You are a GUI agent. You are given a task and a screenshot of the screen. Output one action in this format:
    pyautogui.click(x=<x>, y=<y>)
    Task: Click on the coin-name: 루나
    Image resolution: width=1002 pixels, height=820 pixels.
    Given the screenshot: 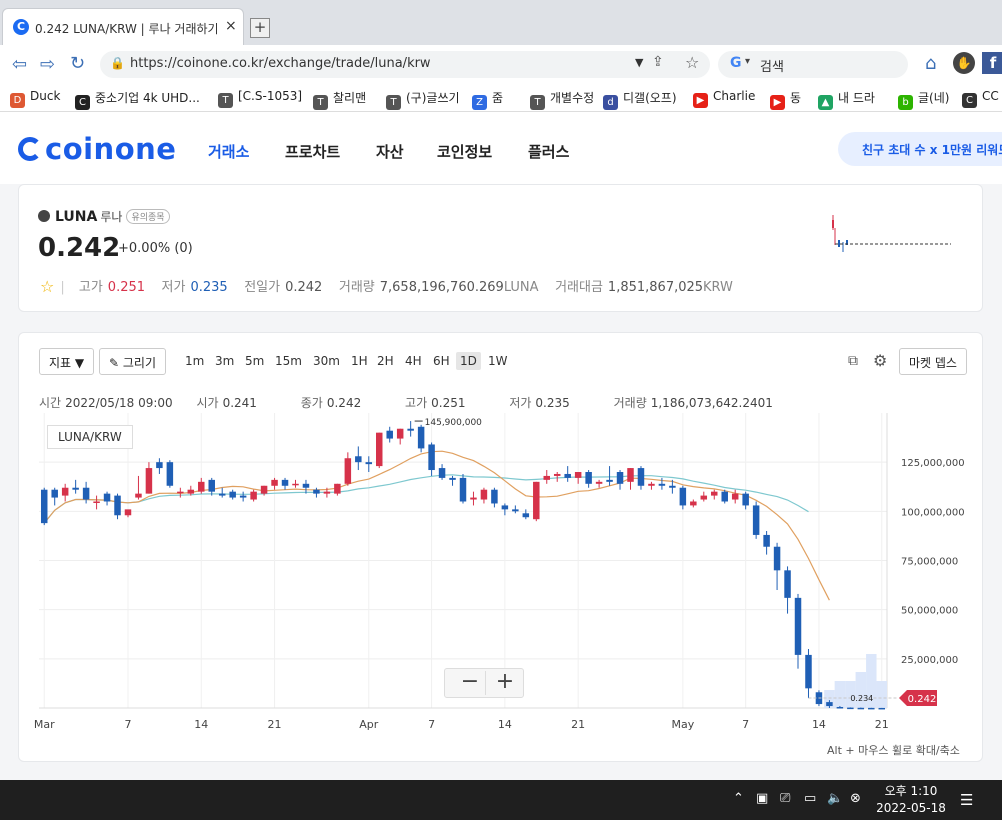 What is the action you would take?
    pyautogui.click(x=111, y=217)
    